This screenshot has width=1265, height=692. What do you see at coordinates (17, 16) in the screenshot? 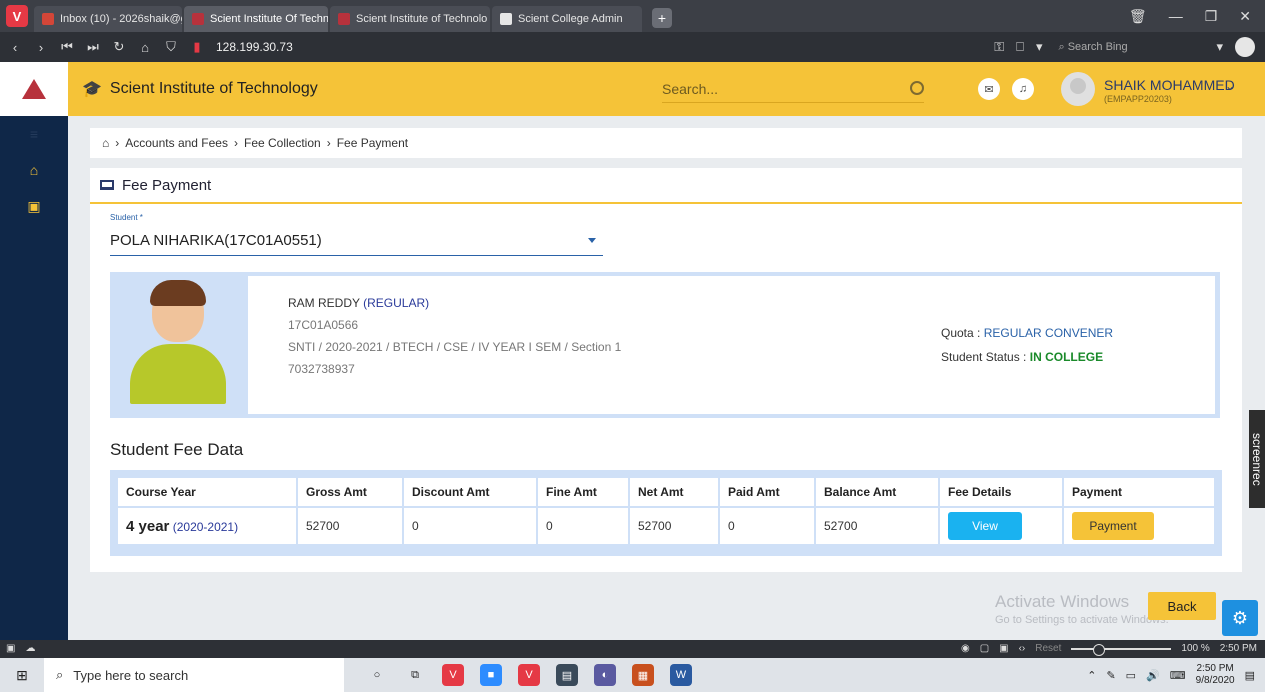
I see `vivaldi-logo-icon: V` at bounding box center [17, 16].